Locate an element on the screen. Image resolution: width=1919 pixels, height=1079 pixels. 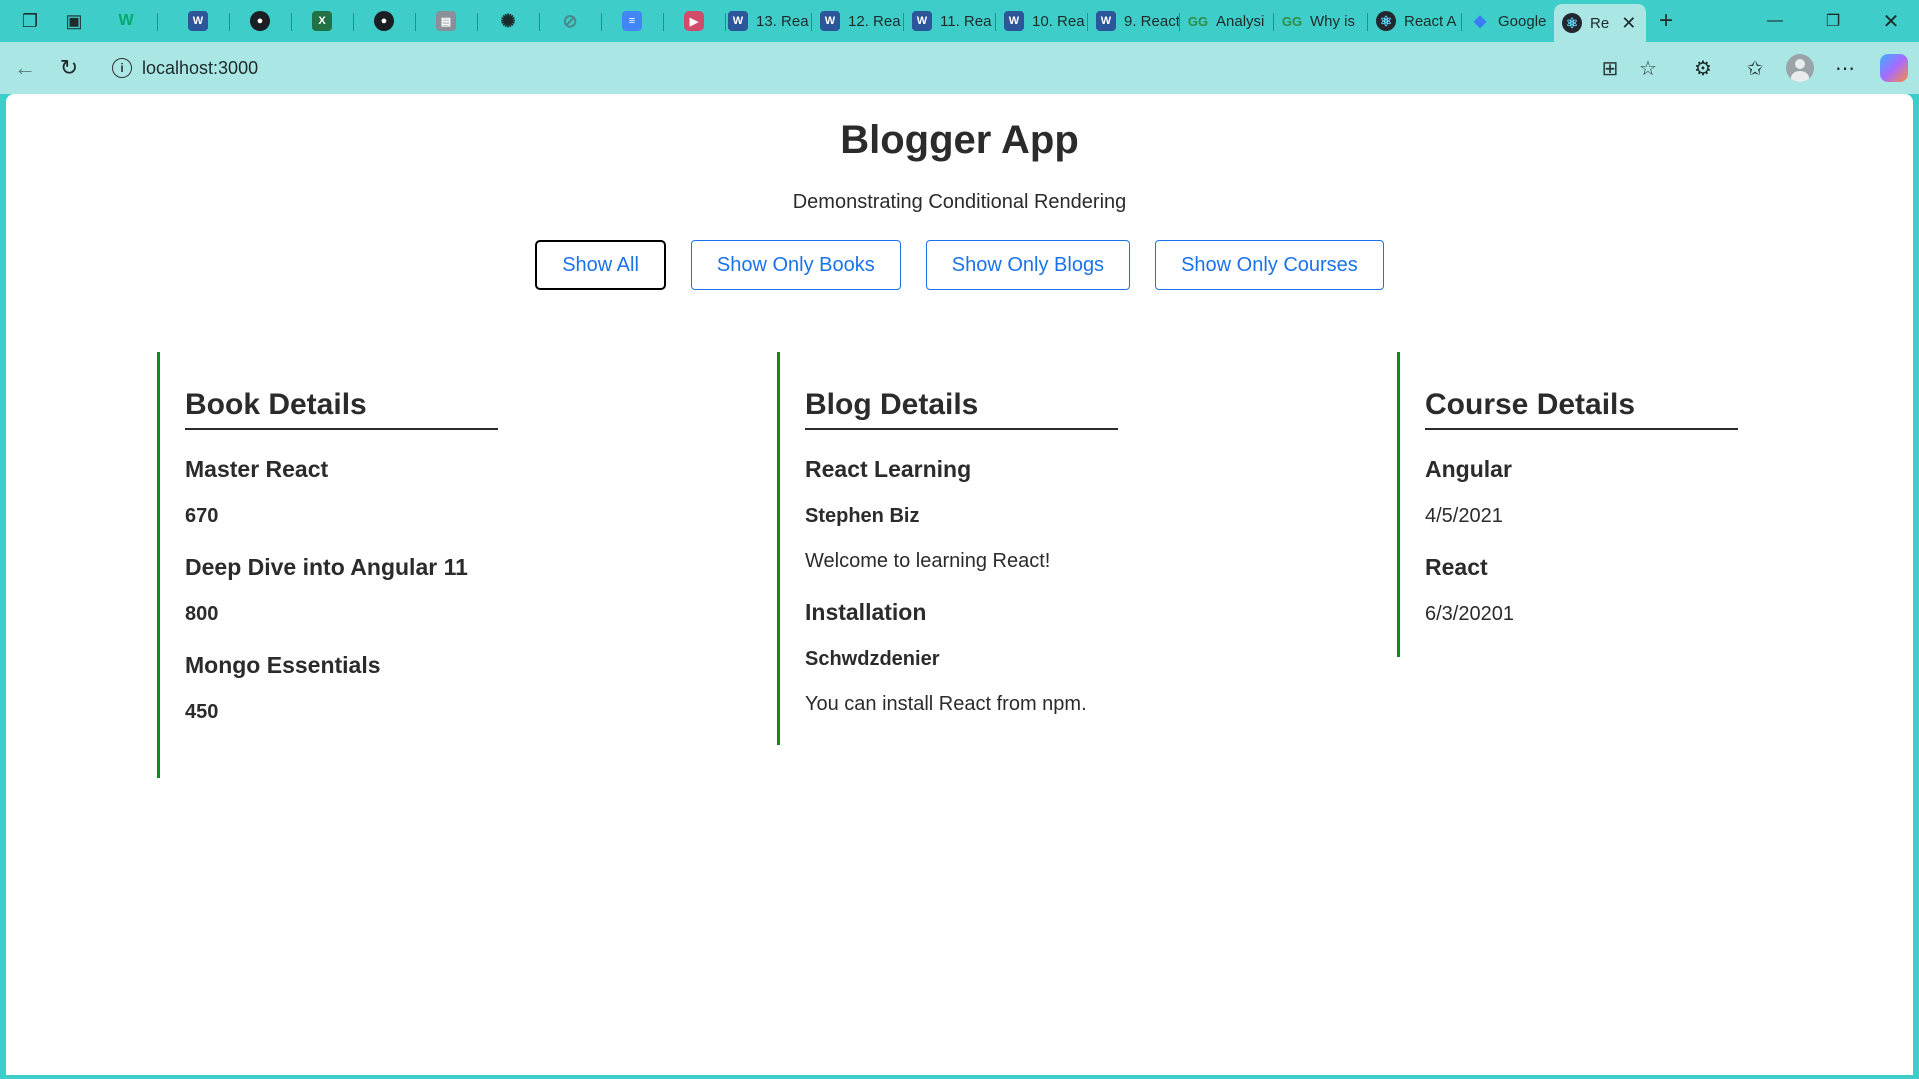
browser-tab: ✺ is located at coordinates (515, 21).